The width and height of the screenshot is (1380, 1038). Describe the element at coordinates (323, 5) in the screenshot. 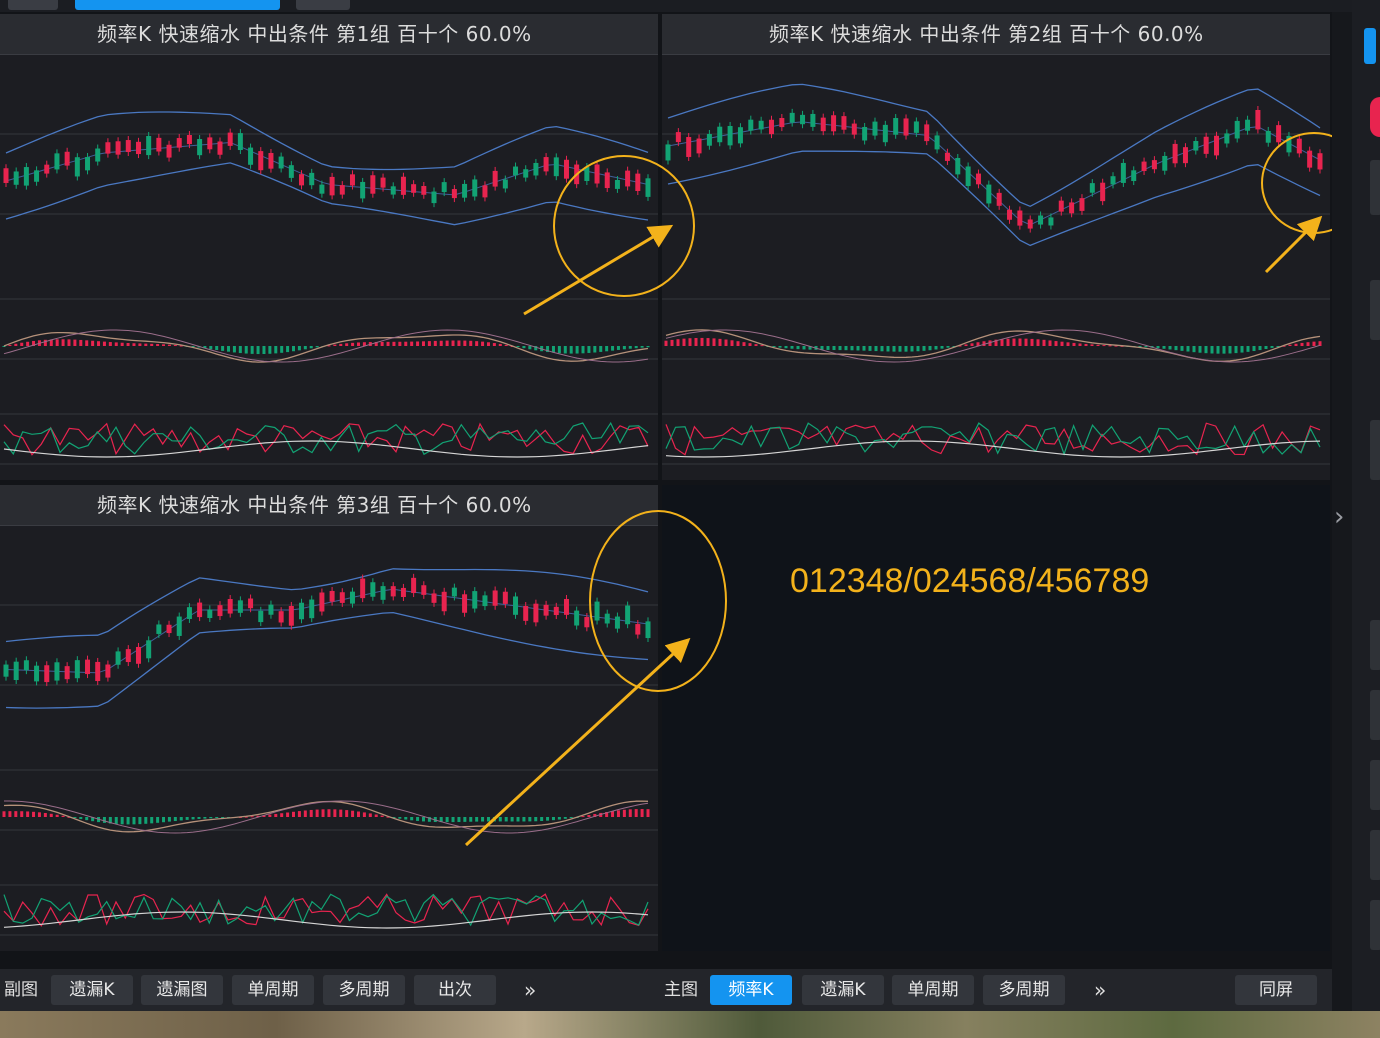

I see `tab-plus` at that location.